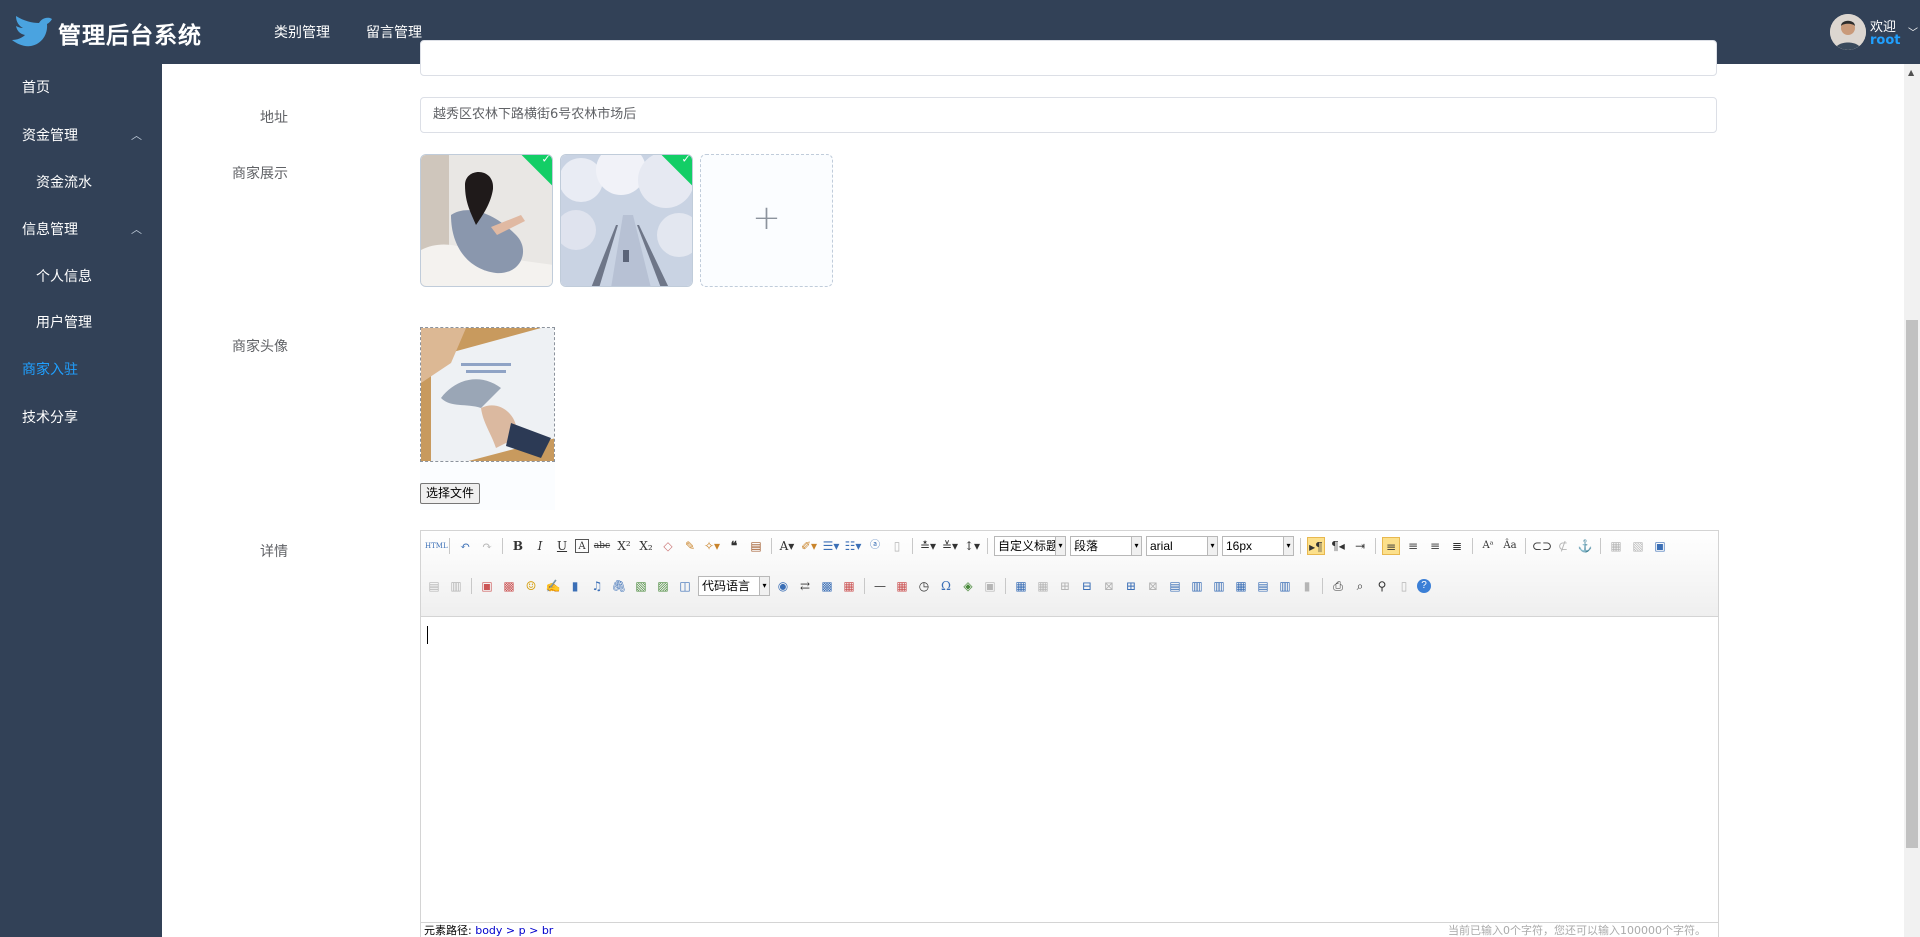  What do you see at coordinates (540, 546) in the screenshot?
I see `italic-icon: I` at bounding box center [540, 546].